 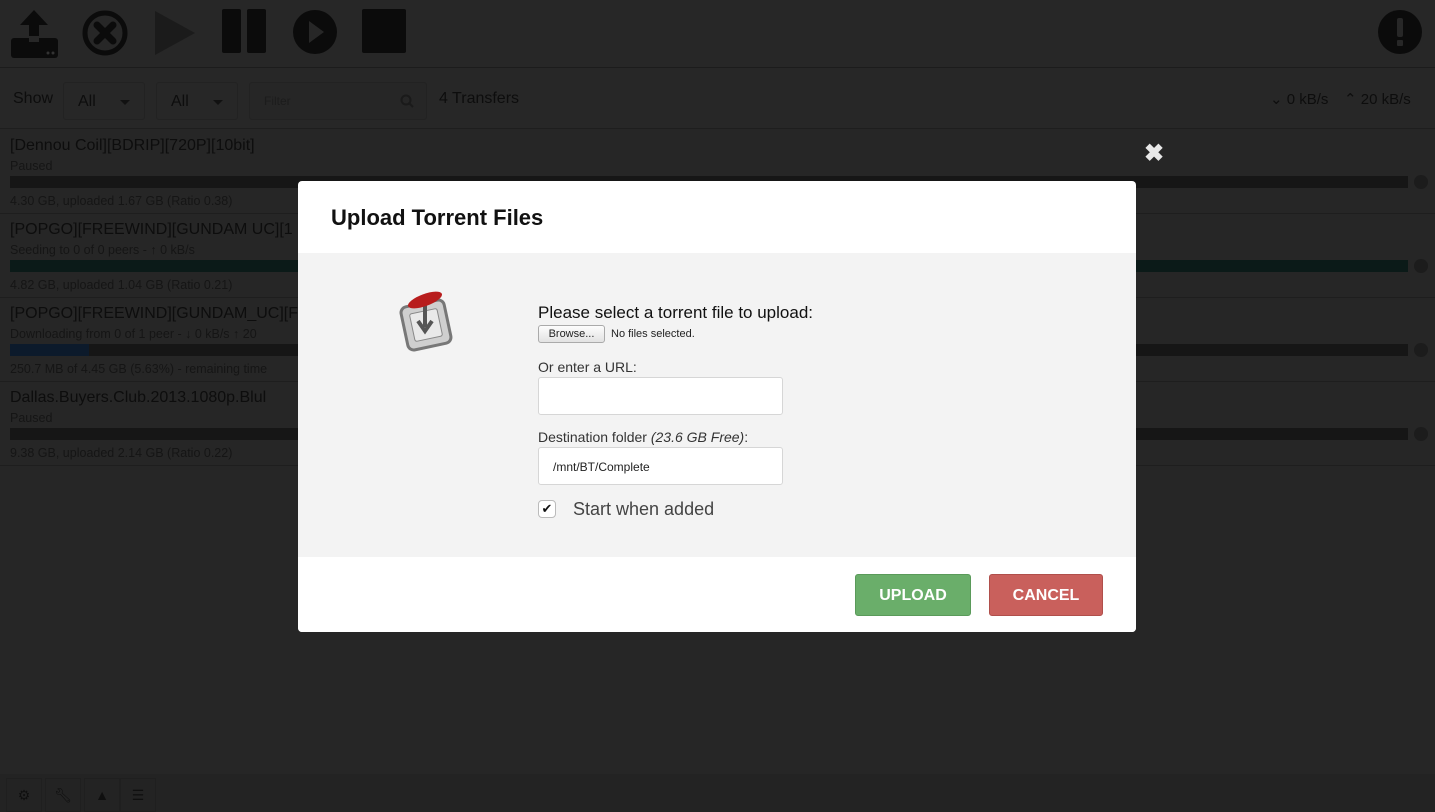 What do you see at coordinates (1400, 33) in the screenshot?
I see `inspector-icon` at bounding box center [1400, 33].